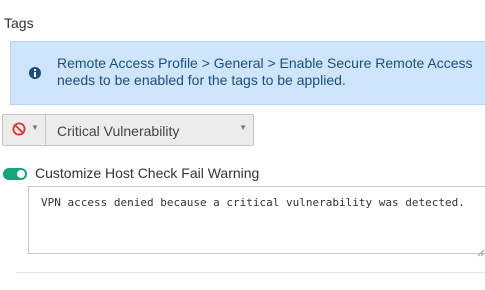 The image size is (485, 290). What do you see at coordinates (19, 23) in the screenshot?
I see `section-title: Tags` at bounding box center [19, 23].